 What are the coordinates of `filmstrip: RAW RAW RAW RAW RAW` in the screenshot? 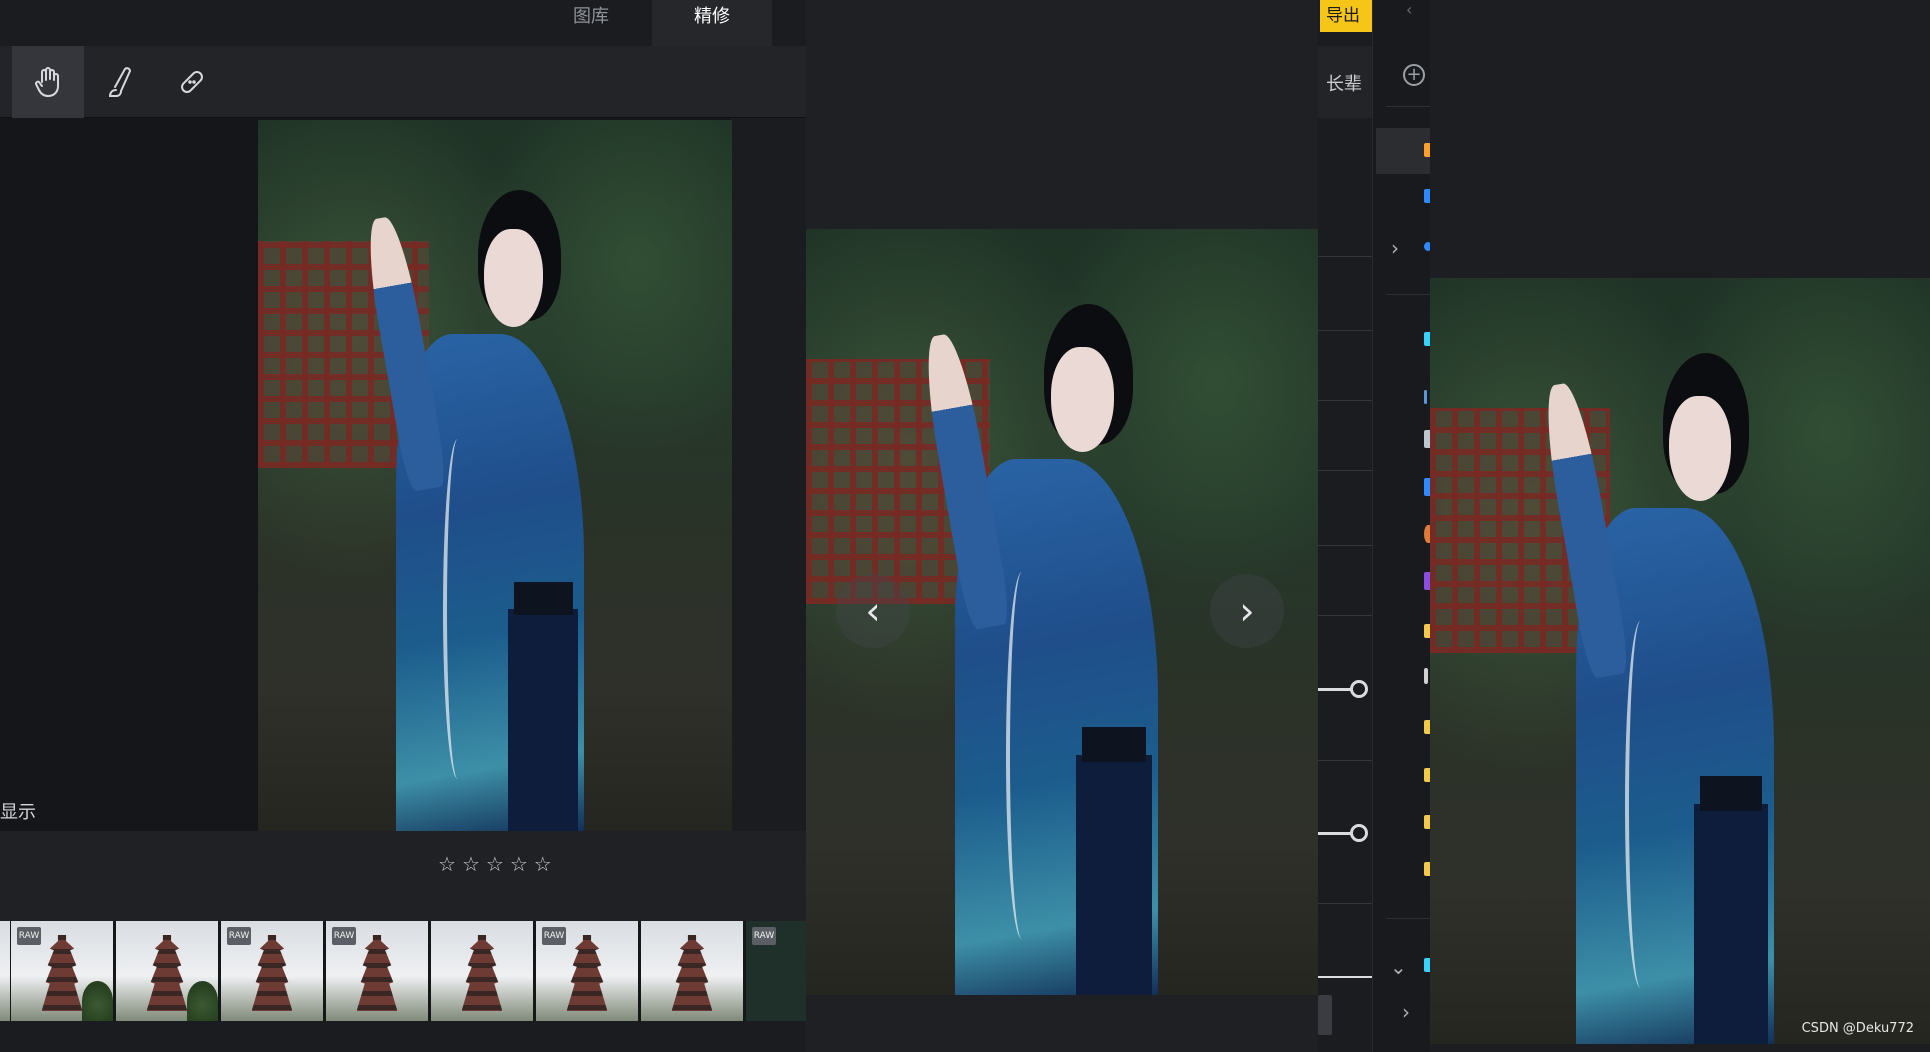 It's located at (403, 971).